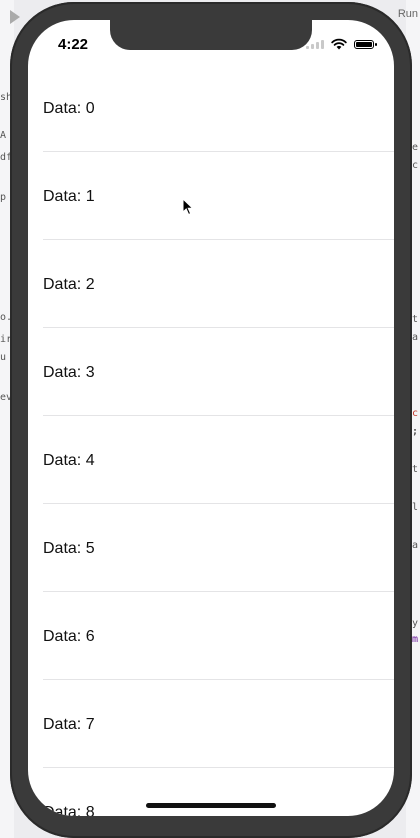  Describe the element at coordinates (15, 17) in the screenshot. I see `run-play-icon` at that location.